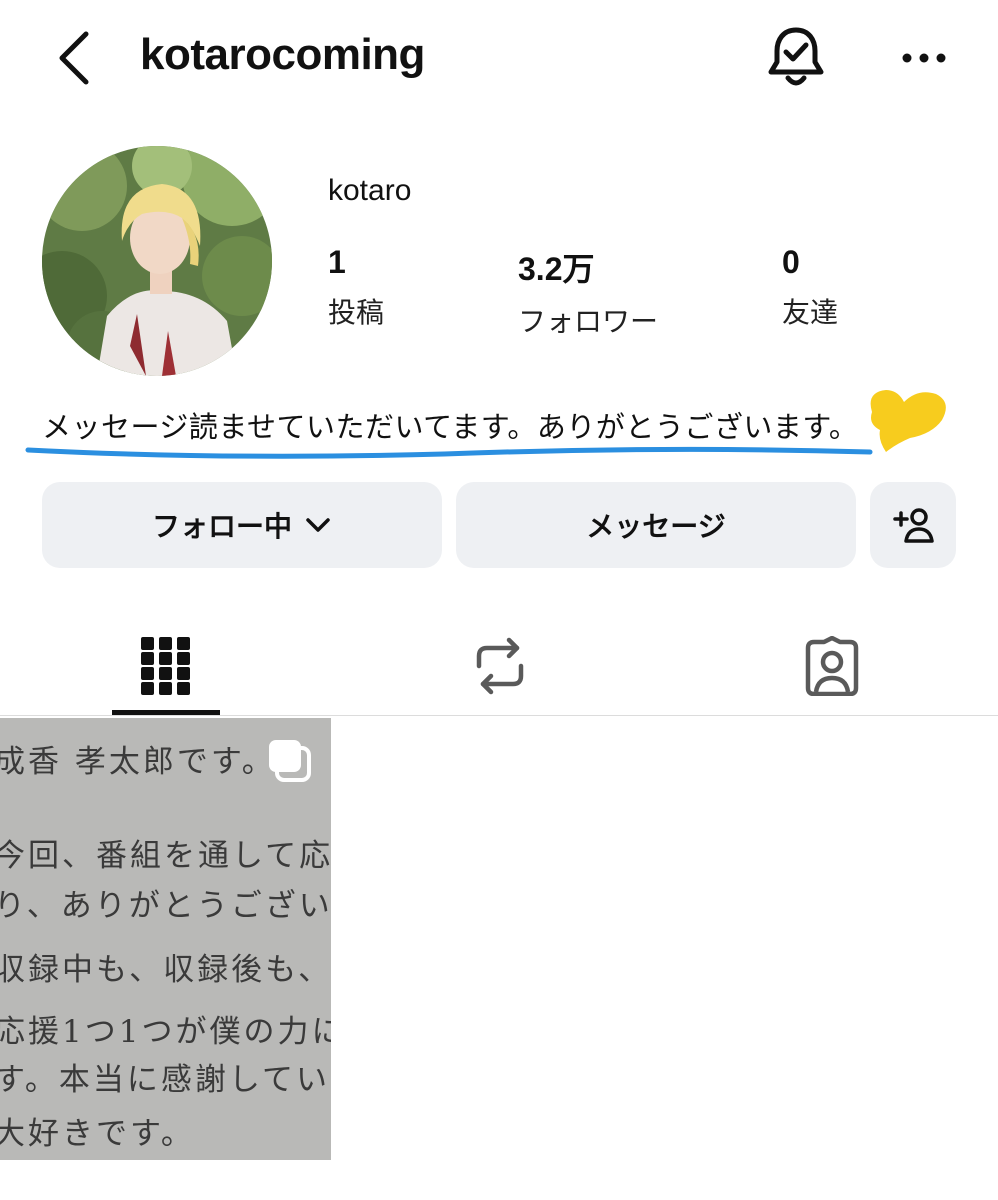 Image resolution: width=998 pixels, height=1200 pixels. I want to click on following-button: フォロー中, so click(242, 525).